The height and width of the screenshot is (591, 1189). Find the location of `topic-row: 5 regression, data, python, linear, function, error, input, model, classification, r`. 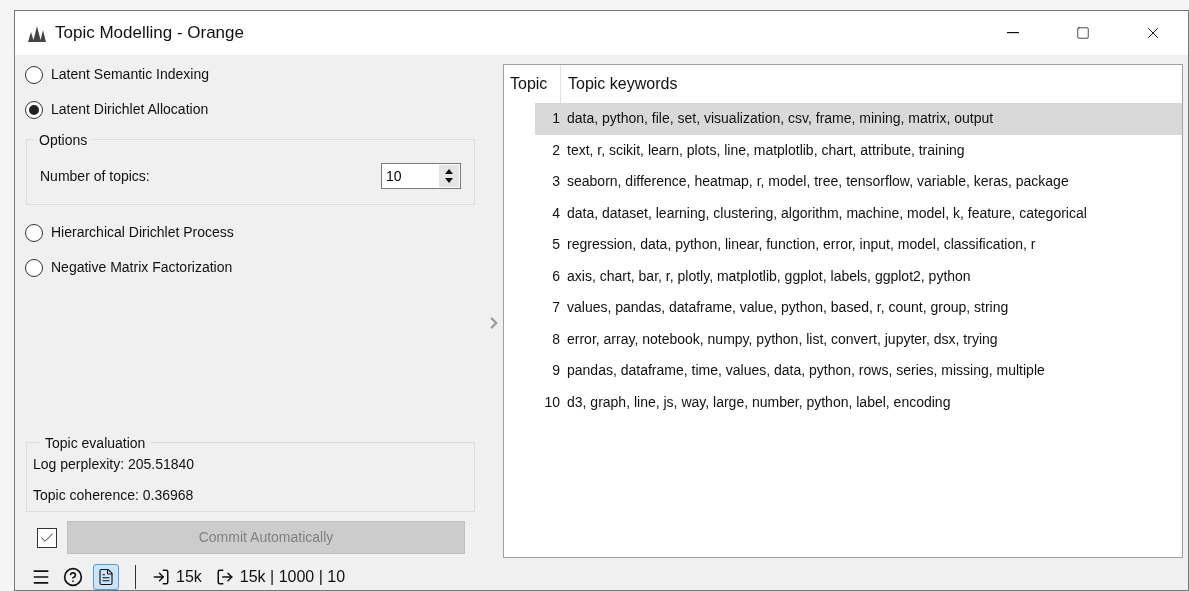

topic-row: 5 regression, data, python, linear, function, error, input, model, classification, r is located at coordinates (858, 245).